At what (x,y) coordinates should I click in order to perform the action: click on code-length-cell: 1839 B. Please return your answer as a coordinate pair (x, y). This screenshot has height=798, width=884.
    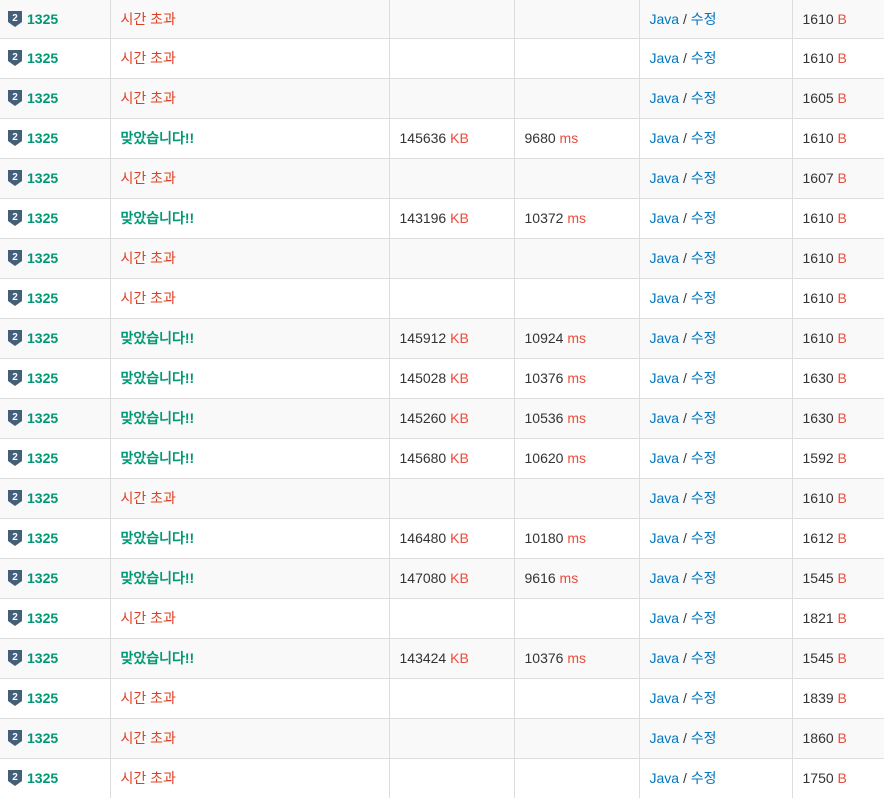
    Looking at the image, I should click on (837, 697).